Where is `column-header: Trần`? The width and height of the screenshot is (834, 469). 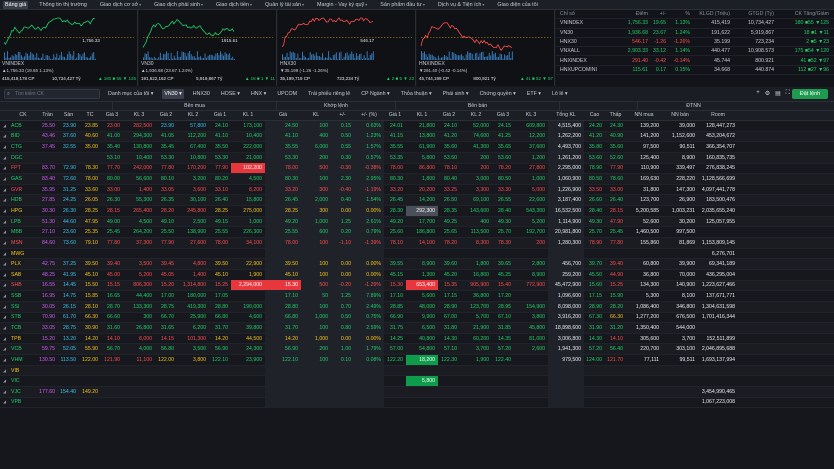 column-header: Trần is located at coordinates (47, 115).